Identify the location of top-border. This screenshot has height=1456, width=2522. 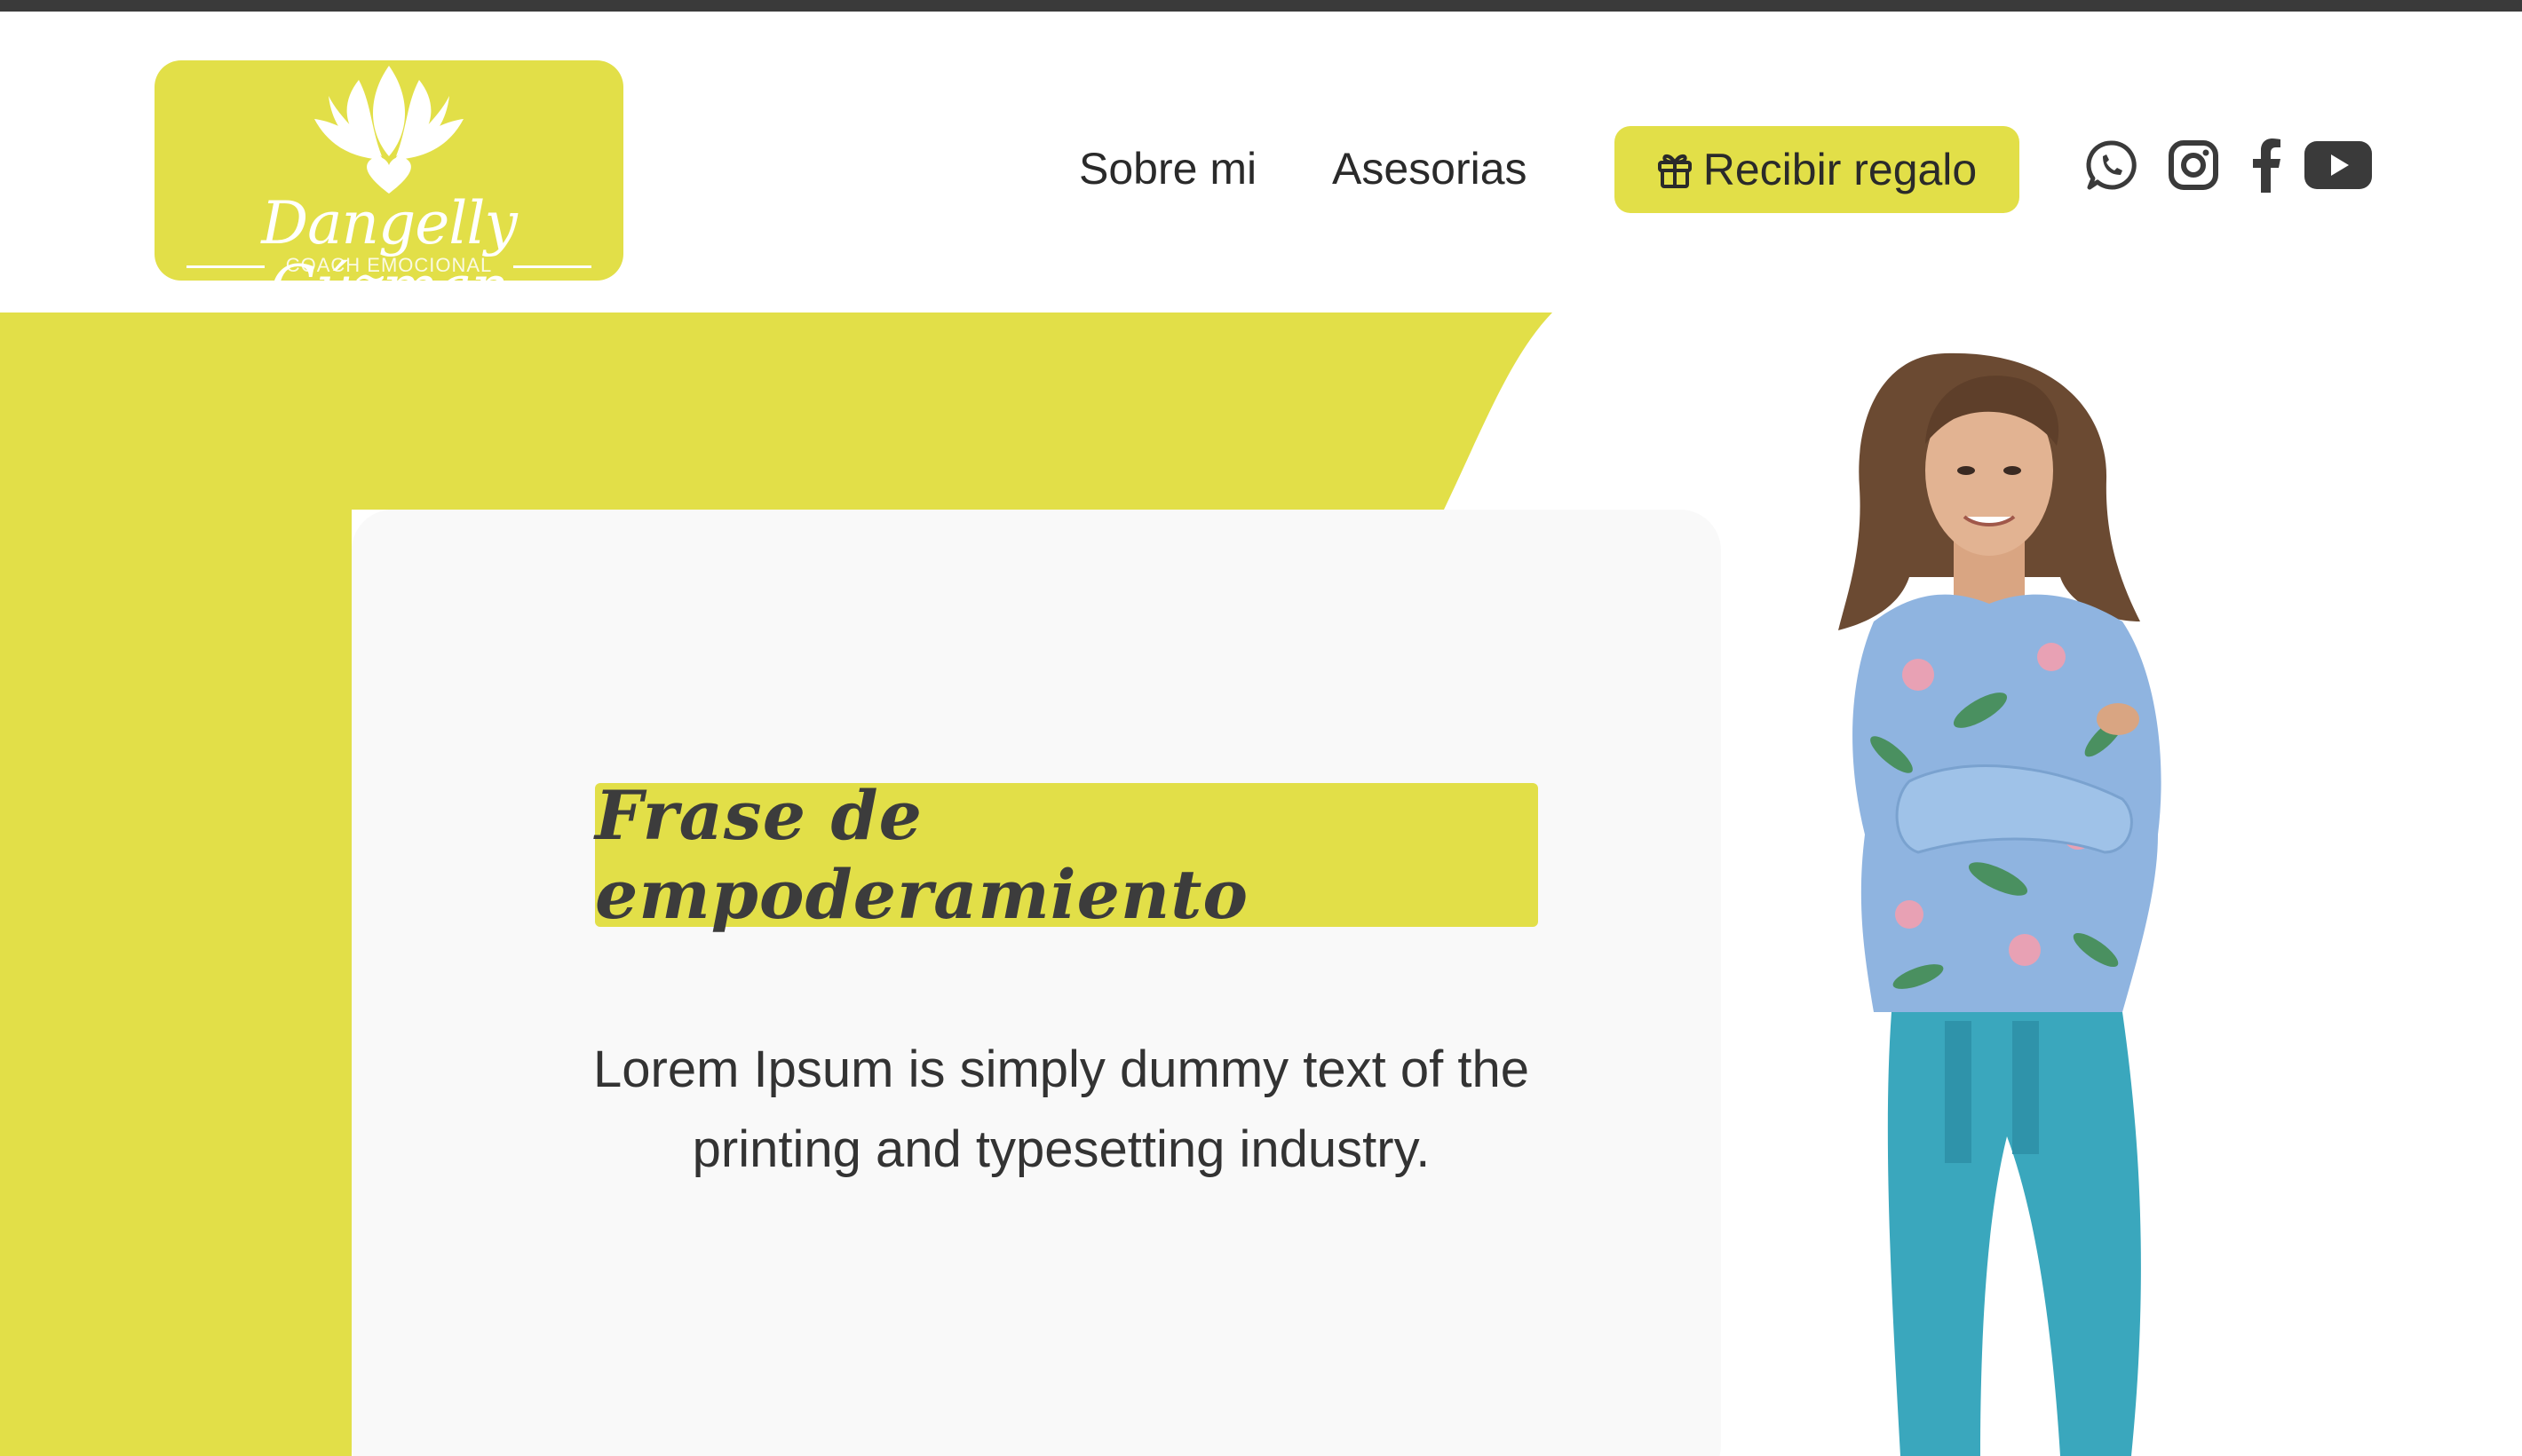
(1261, 6).